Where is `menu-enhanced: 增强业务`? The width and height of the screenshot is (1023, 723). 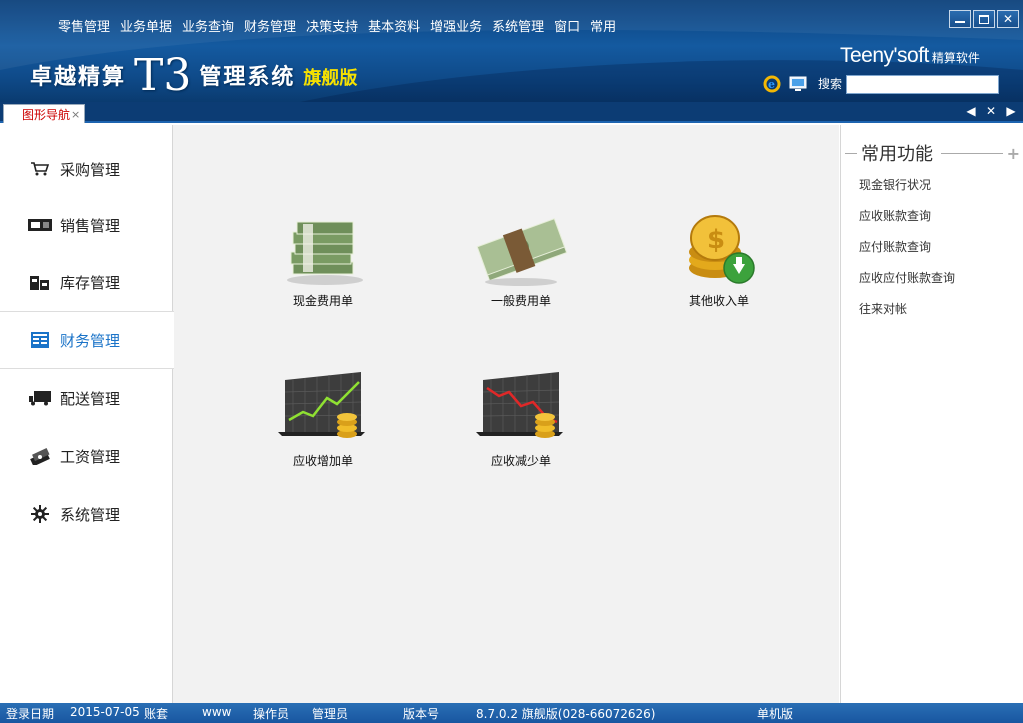
menu-enhanced: 增强业务 is located at coordinates (456, 25).